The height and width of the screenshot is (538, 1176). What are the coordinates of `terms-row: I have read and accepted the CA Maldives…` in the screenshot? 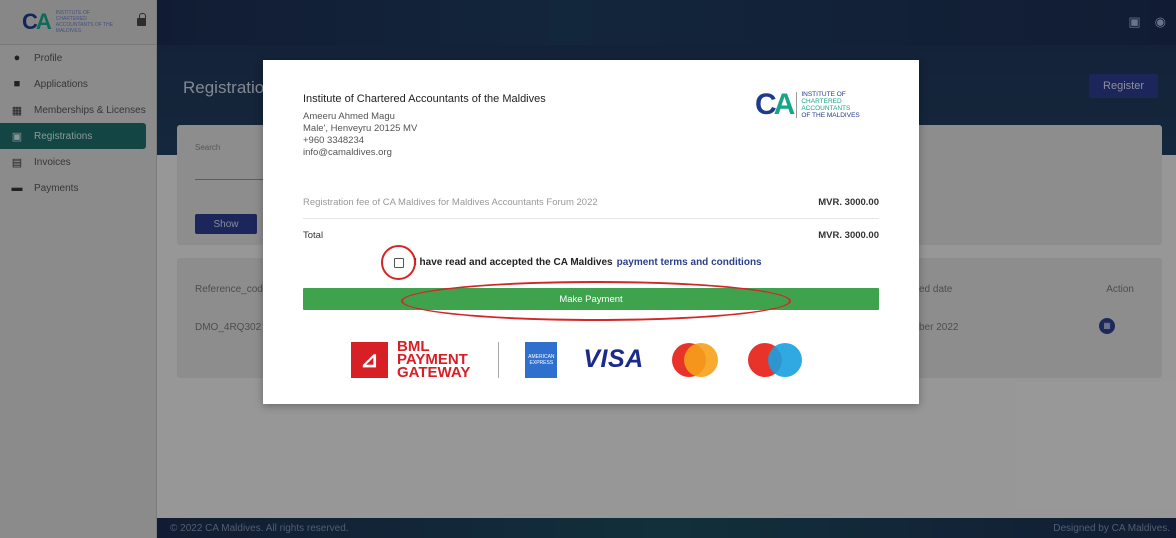 It's located at (578, 262).